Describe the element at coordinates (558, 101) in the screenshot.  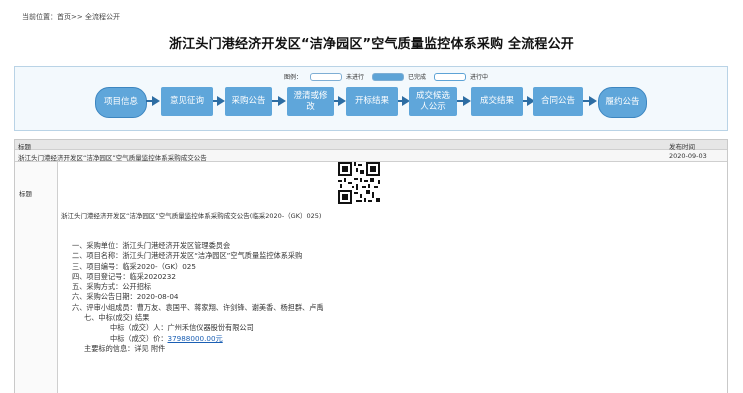
I see `step-contract-notice: 合同公告` at that location.